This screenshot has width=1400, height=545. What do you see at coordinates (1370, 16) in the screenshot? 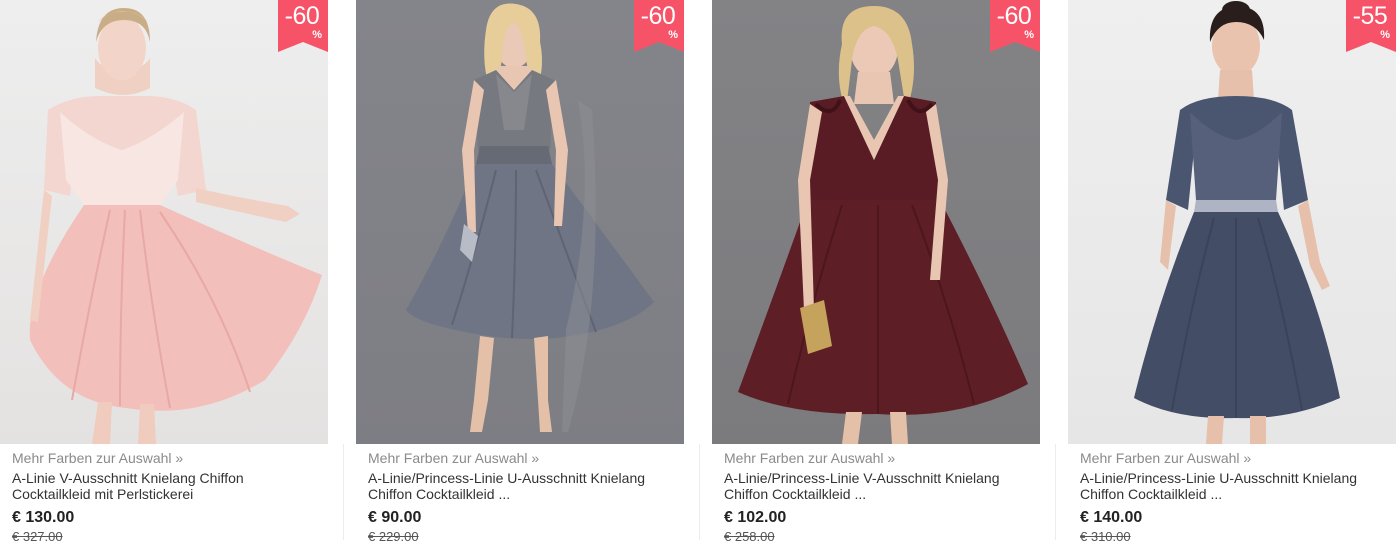
I see `discount-percent: -55` at bounding box center [1370, 16].